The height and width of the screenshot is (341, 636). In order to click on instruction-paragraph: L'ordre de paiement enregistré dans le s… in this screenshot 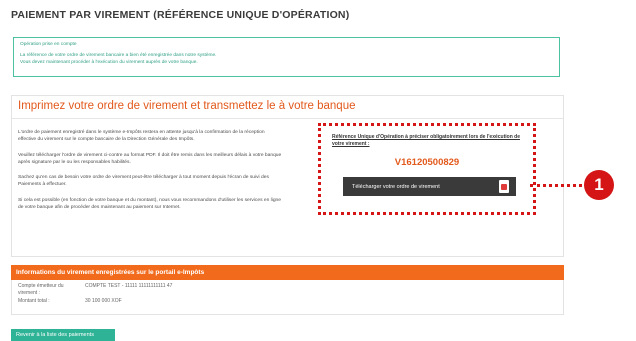, I will do `click(141, 136)`.